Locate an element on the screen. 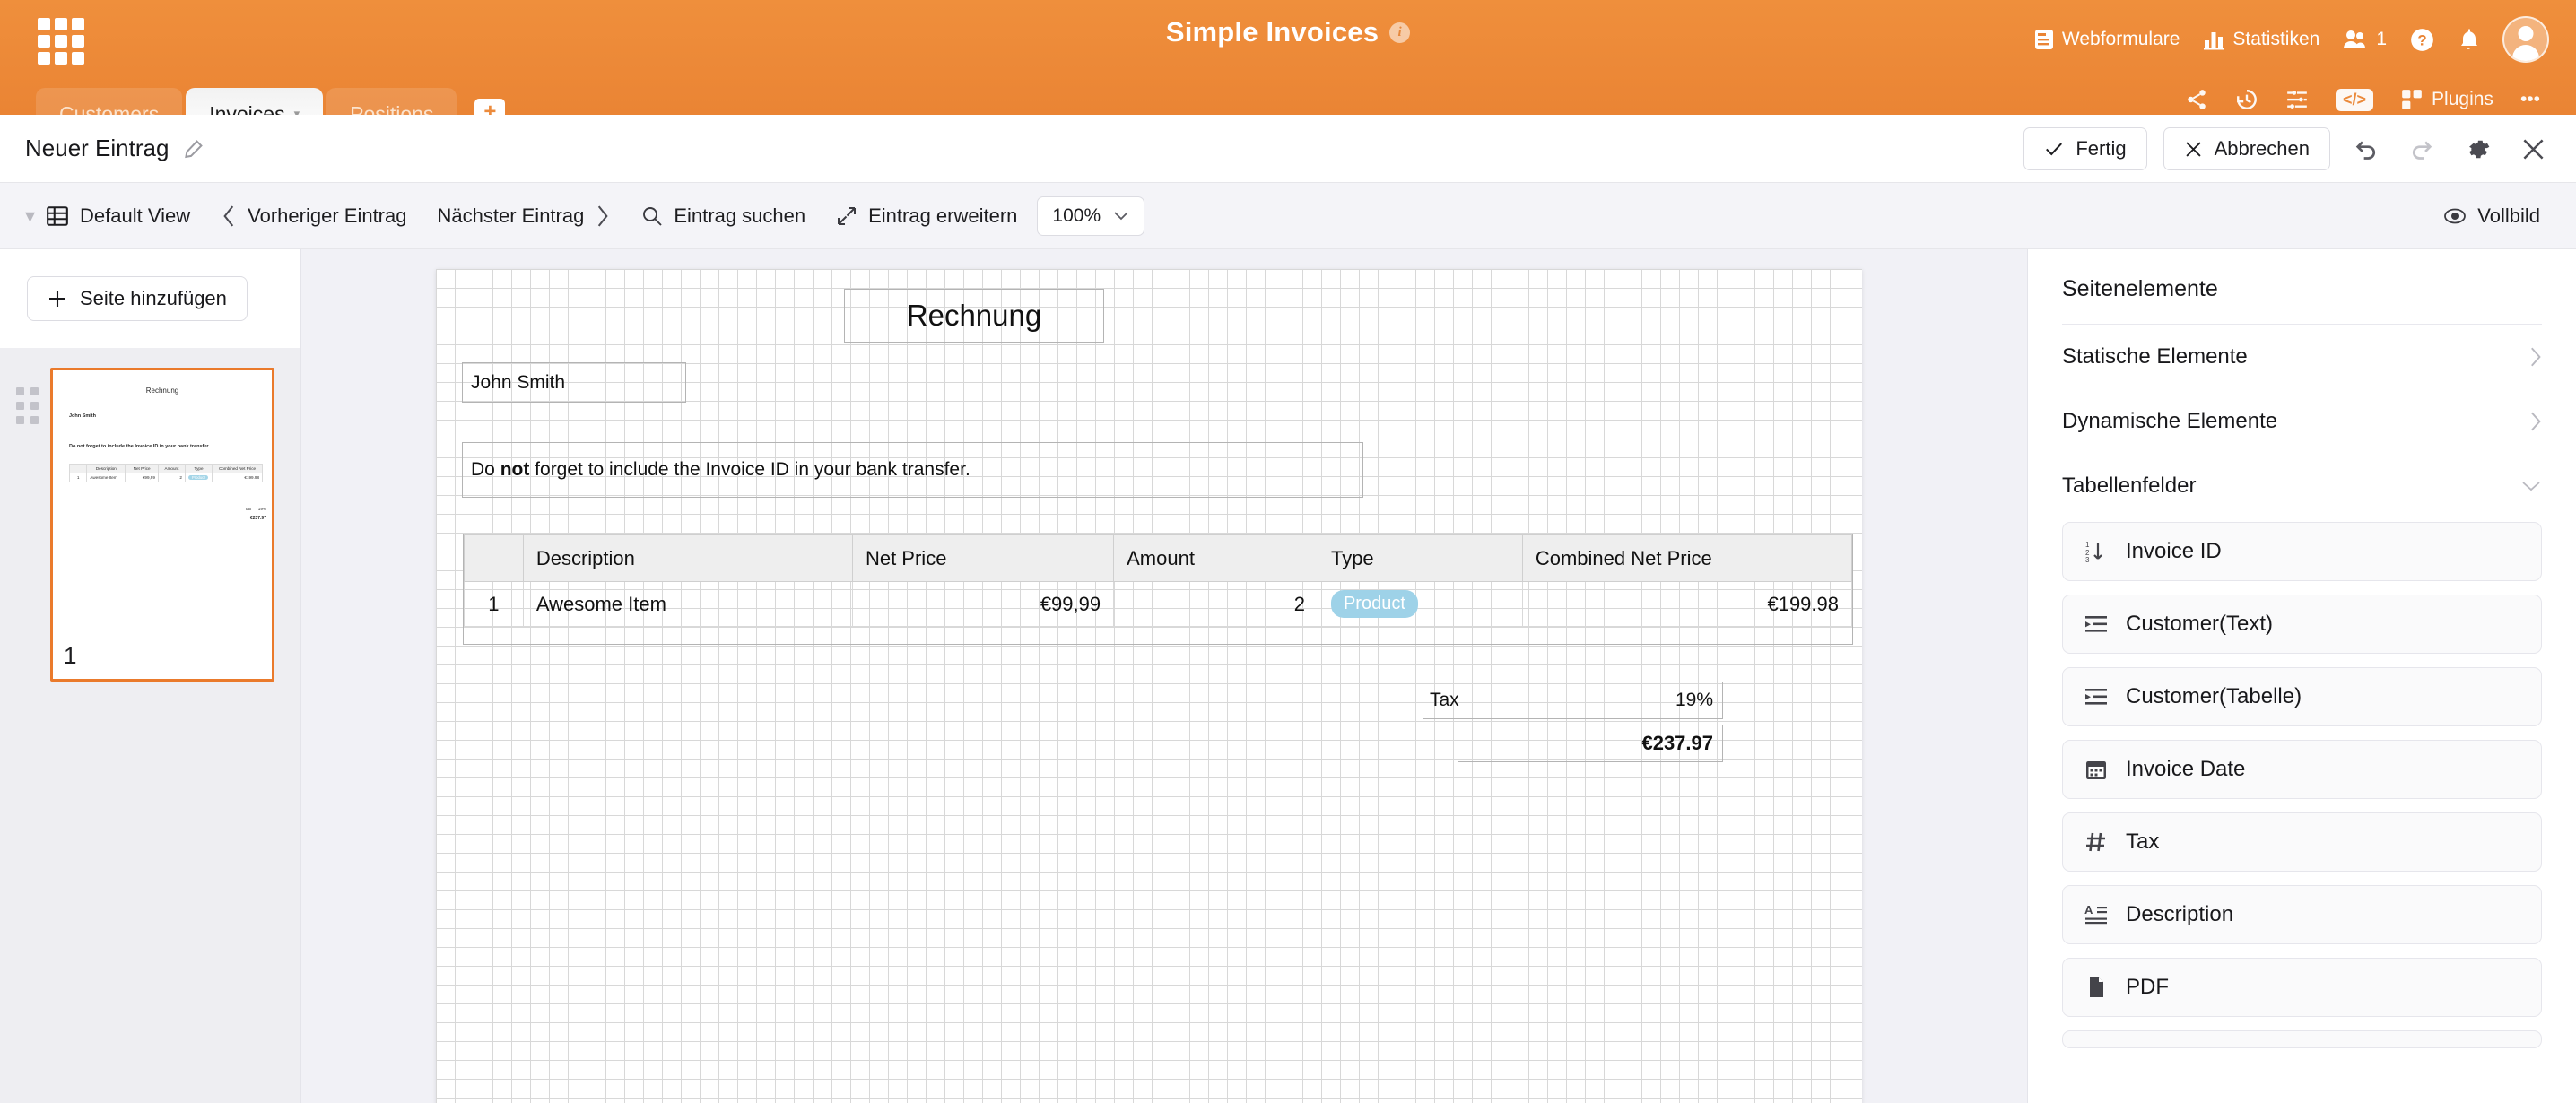 This screenshot has width=2576, height=1103. eye-icon is located at coordinates (2455, 216).